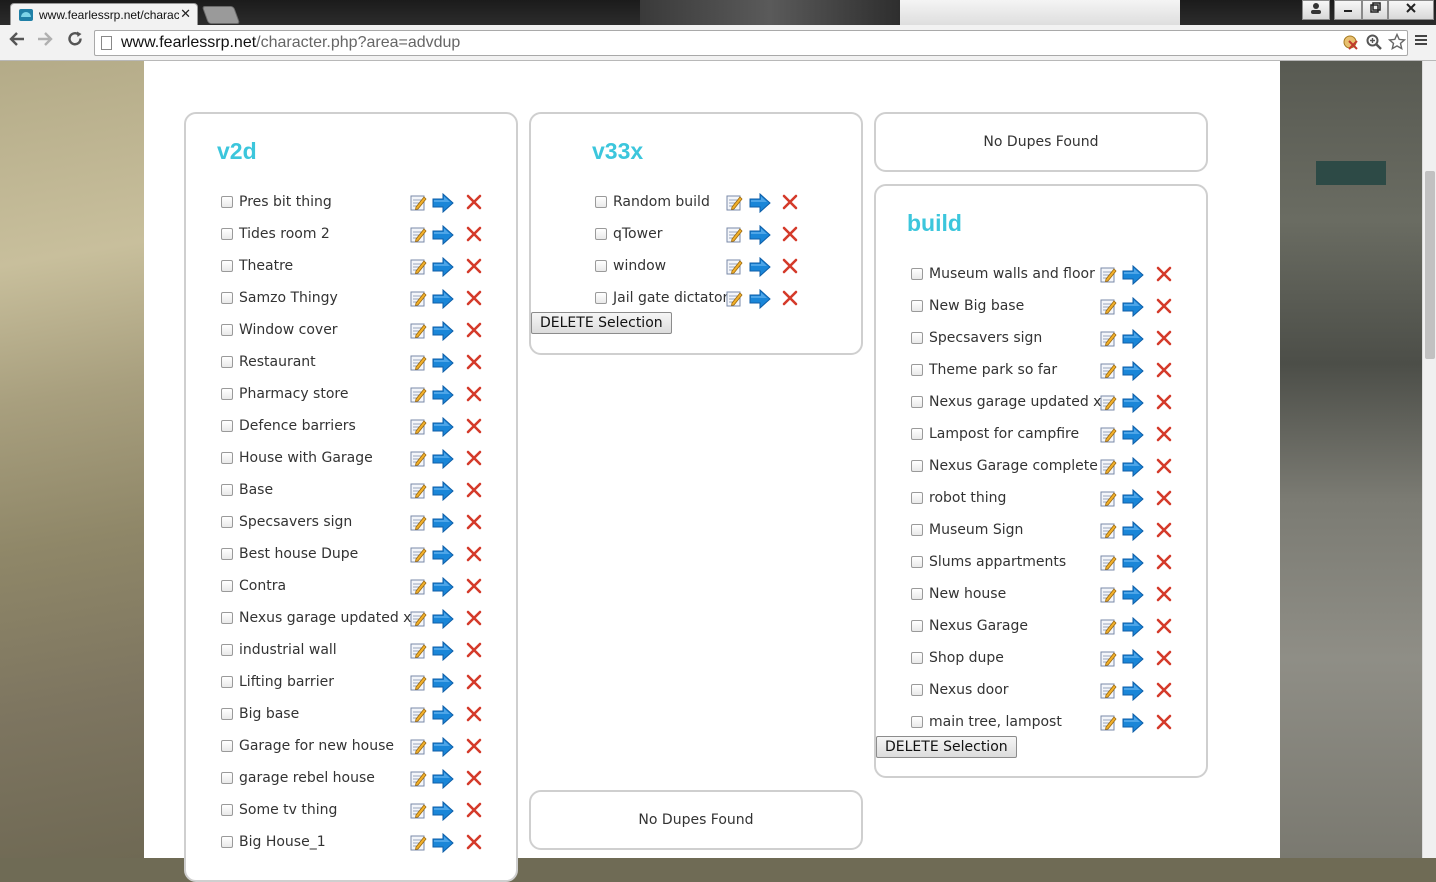  Describe the element at coordinates (1430, 265) in the screenshot. I see `scrollbar-thumb` at that location.